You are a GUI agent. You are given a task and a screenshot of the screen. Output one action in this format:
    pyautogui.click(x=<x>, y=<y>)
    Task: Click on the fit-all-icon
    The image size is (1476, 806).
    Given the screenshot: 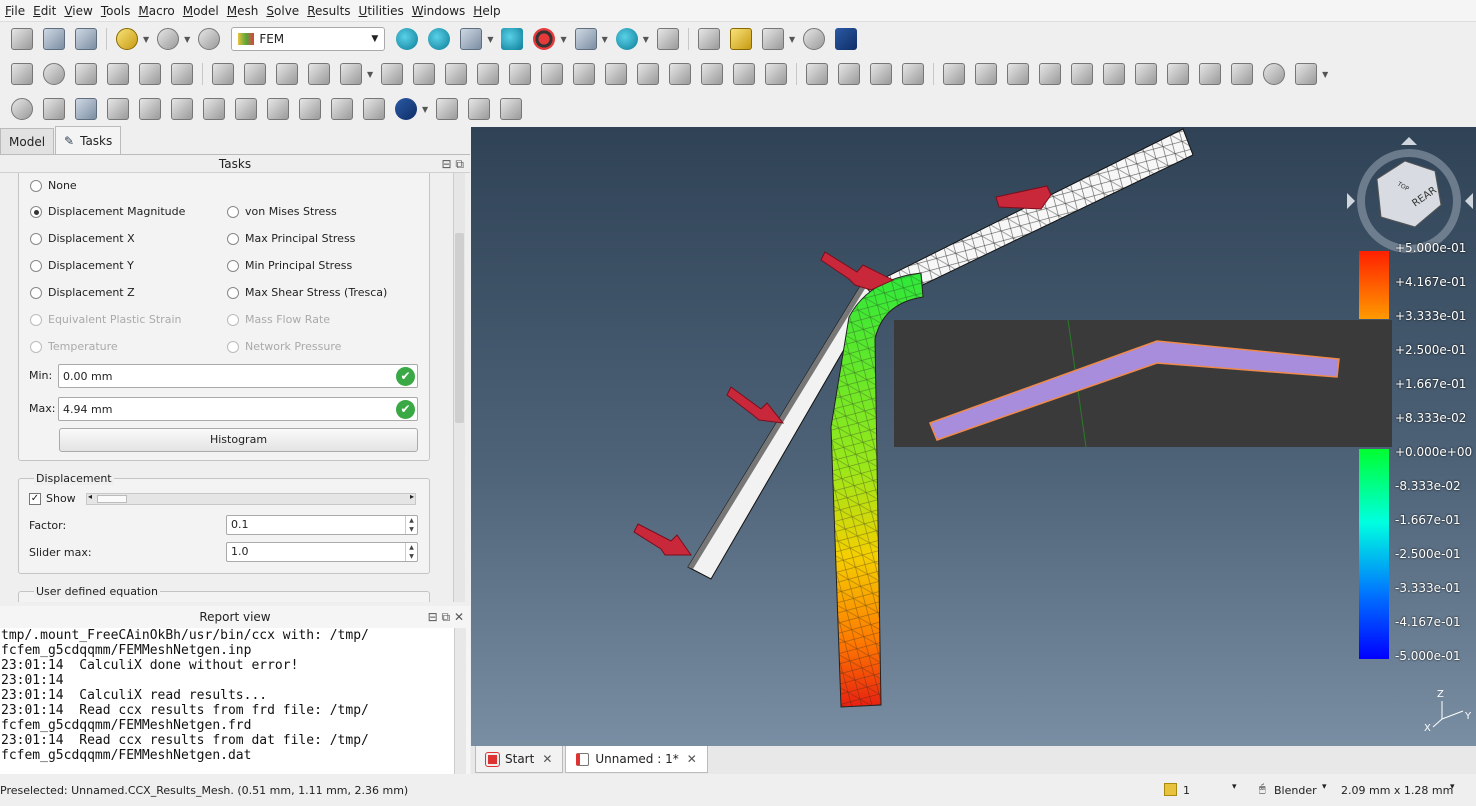 What is the action you would take?
    pyautogui.click(x=407, y=39)
    